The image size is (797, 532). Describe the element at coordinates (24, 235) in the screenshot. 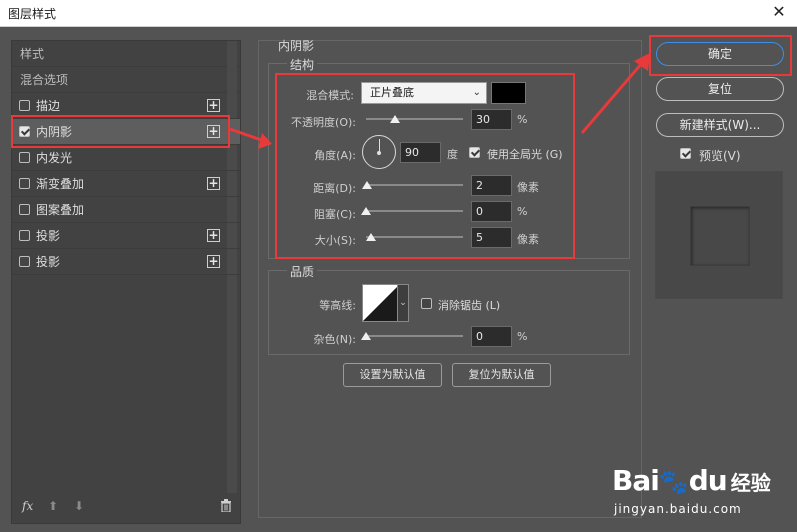

I see `drop-shadow-checkbox` at that location.